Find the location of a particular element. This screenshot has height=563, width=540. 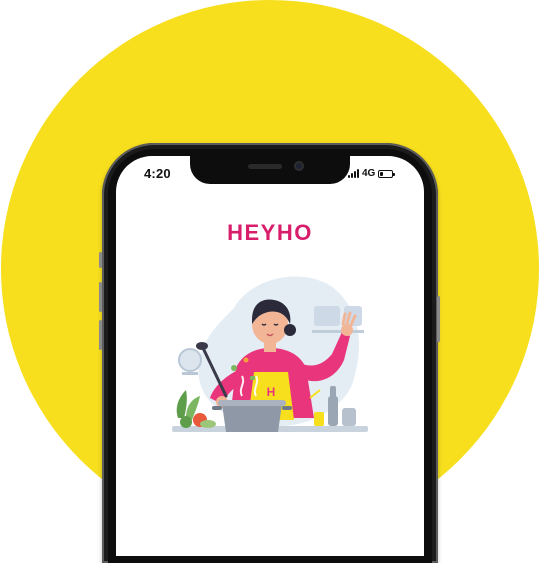

status-time: 4:20 is located at coordinates (157, 173).